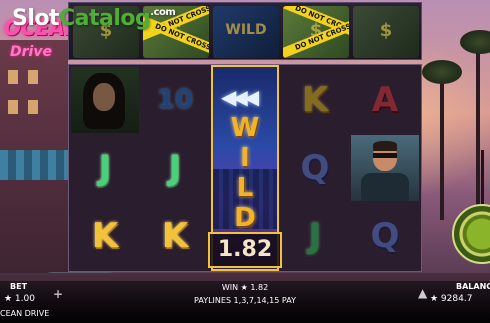 The image size is (490, 323). I want to click on watermark-slot: Slot, so click(36, 18).